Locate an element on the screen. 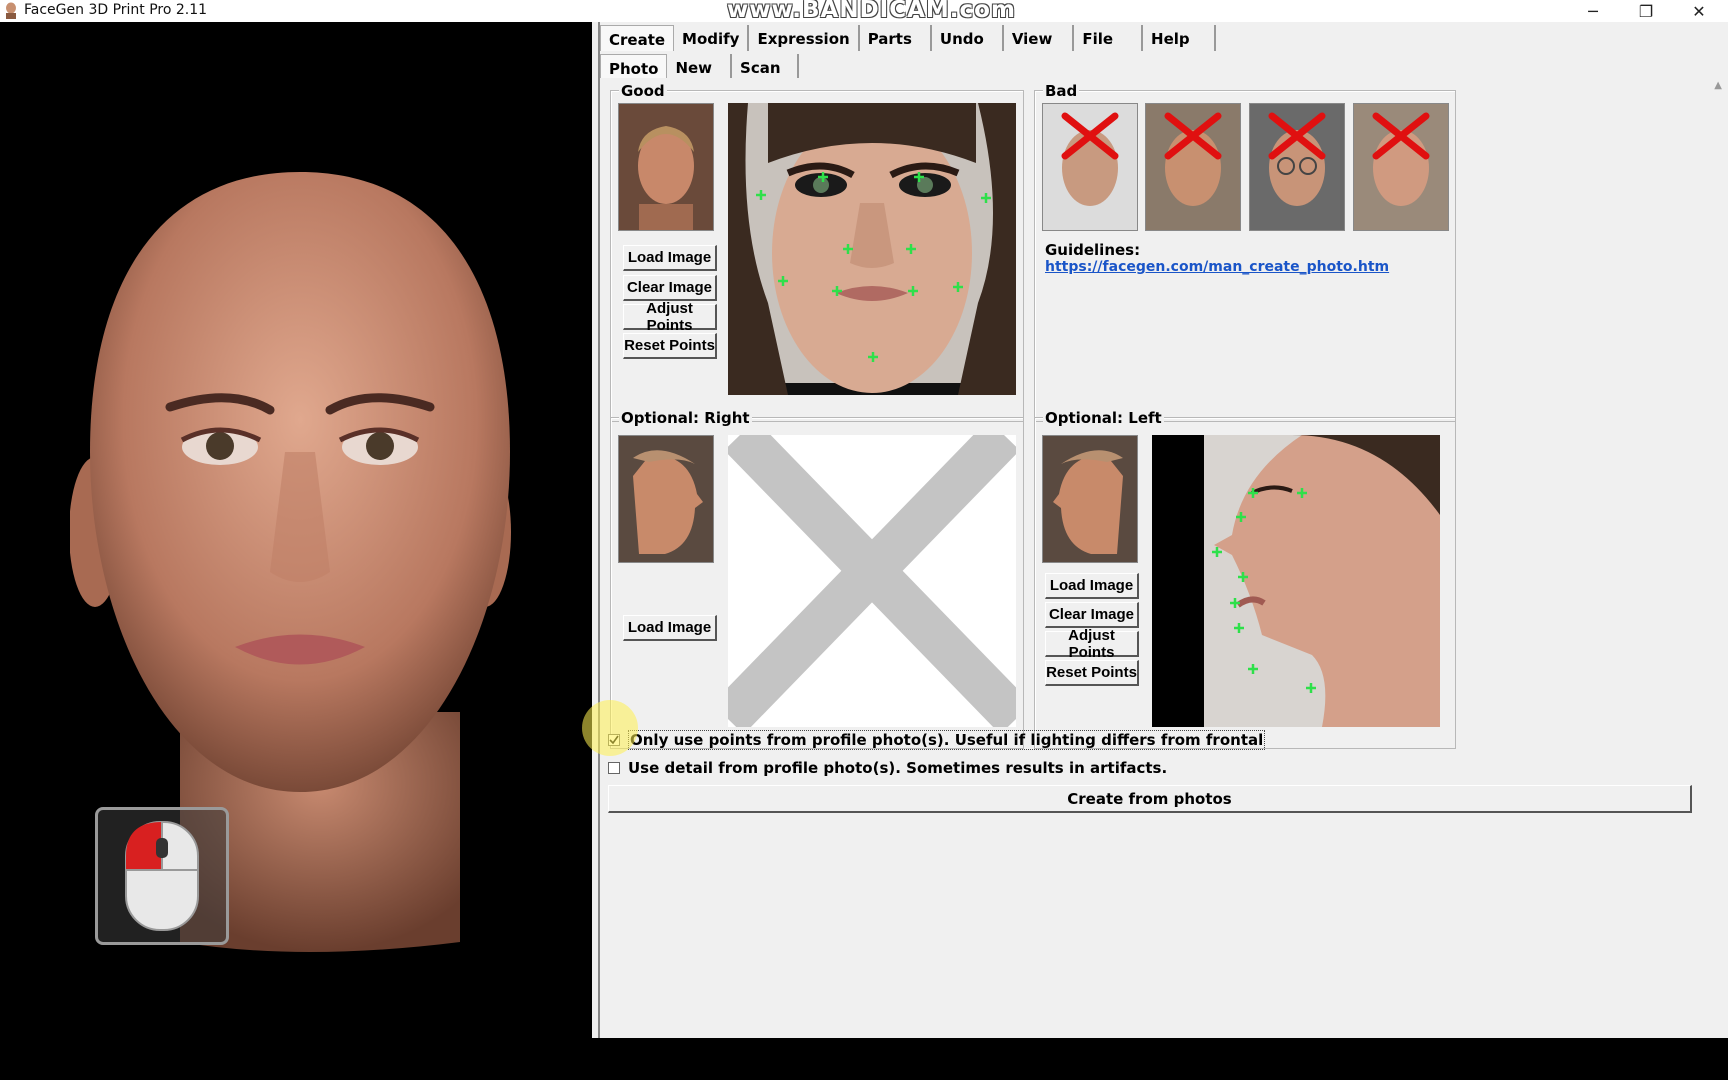 The height and width of the screenshot is (1080, 1728). bad-label: Bad is located at coordinates (1061, 91).